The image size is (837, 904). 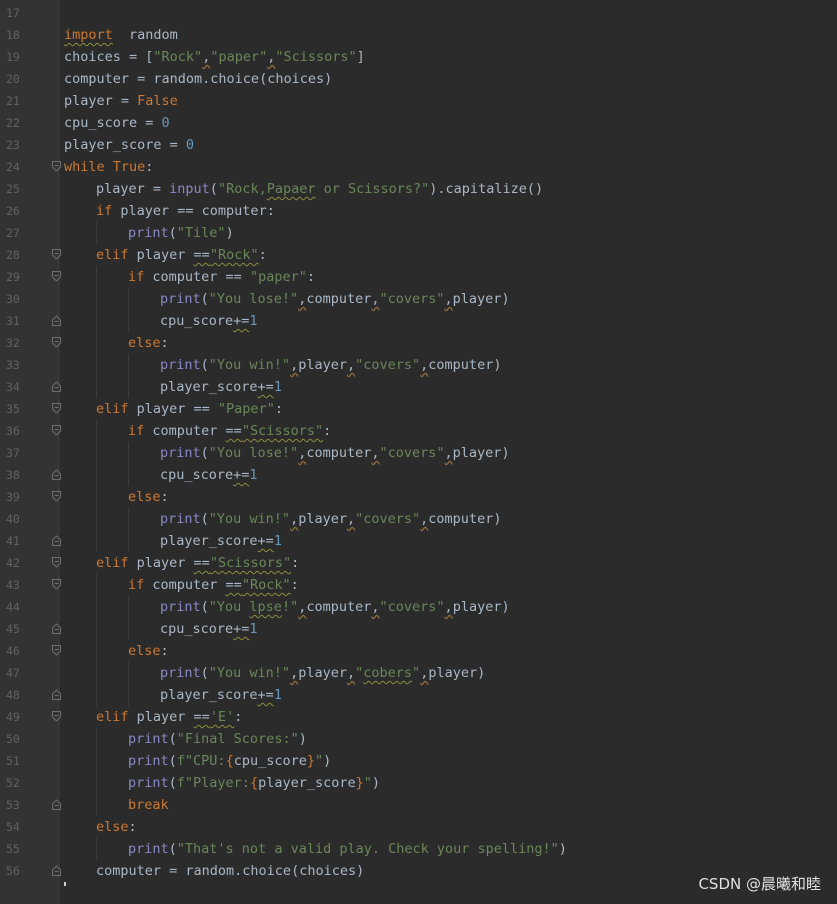 What do you see at coordinates (181, 233) in the screenshot?
I see `code-text: print("Tile")` at bounding box center [181, 233].